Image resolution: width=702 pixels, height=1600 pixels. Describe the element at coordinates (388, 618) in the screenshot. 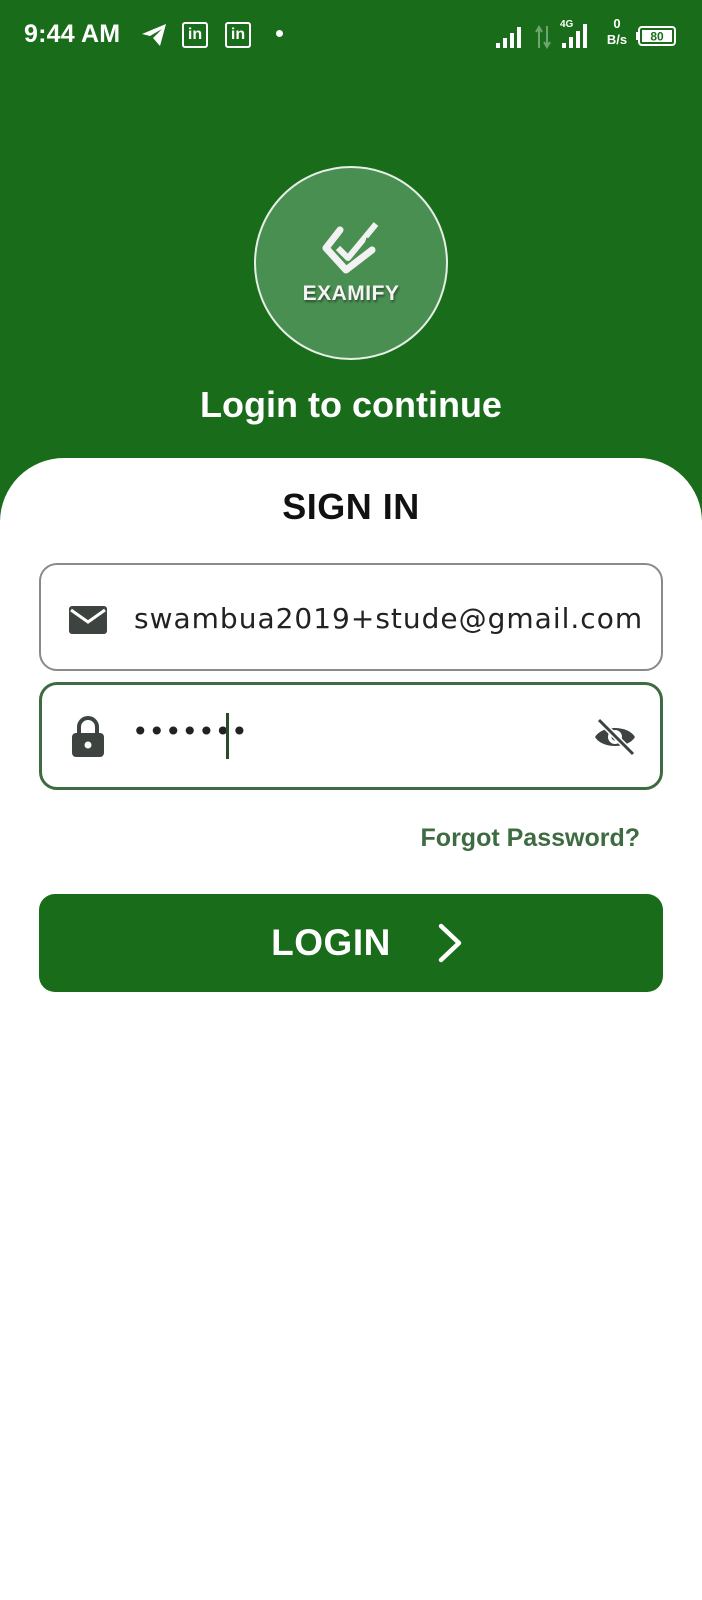

I see `email-input-value: swambua2019+stude@gmail.com` at that location.